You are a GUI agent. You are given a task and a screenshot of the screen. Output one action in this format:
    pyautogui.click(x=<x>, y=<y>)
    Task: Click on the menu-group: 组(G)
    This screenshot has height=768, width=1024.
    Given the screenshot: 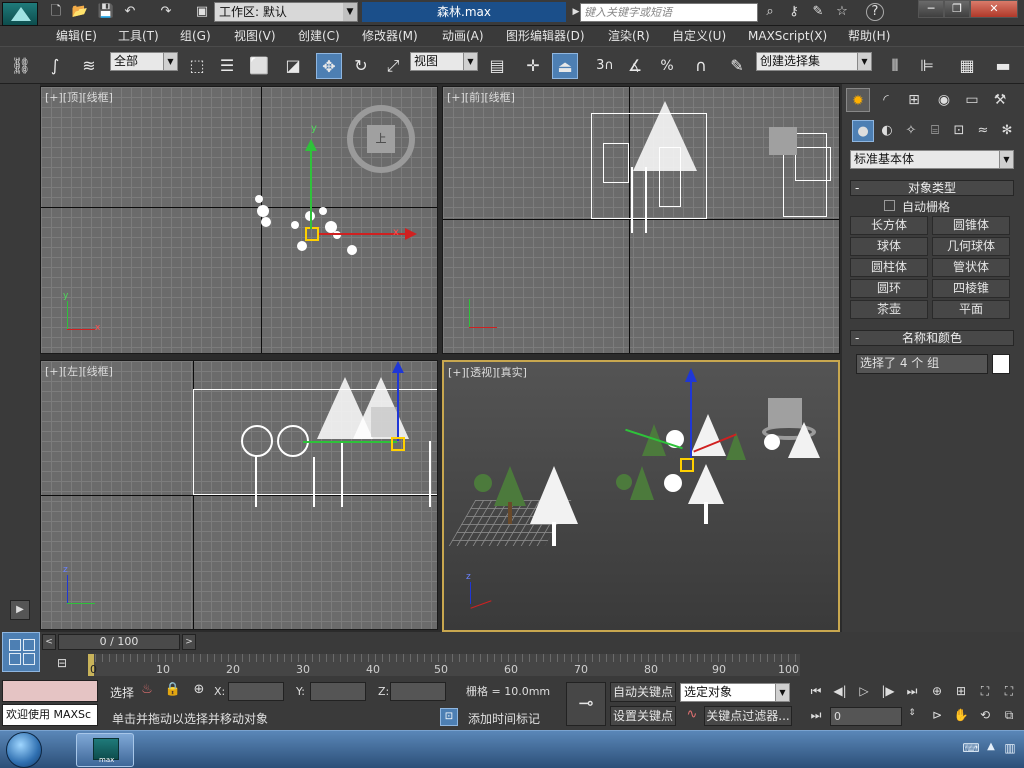 What is the action you would take?
    pyautogui.click(x=195, y=36)
    